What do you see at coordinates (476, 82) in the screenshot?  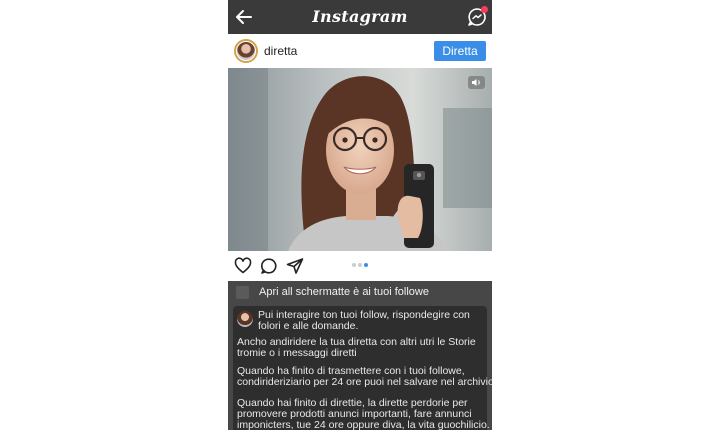 I see `volume-icon` at bounding box center [476, 82].